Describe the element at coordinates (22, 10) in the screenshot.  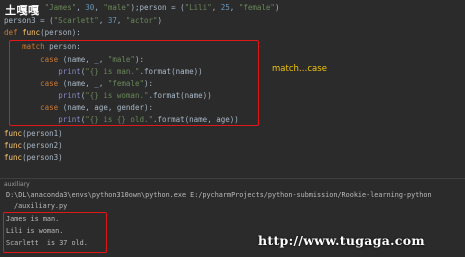
I see `watermark-logo-text: 土嘎嘎` at that location.